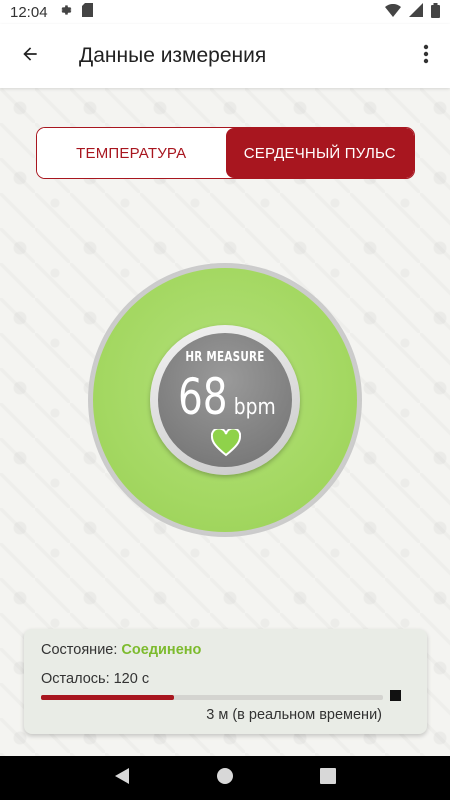 This screenshot has width=450, height=800. I want to click on signal-icon, so click(416, 12).